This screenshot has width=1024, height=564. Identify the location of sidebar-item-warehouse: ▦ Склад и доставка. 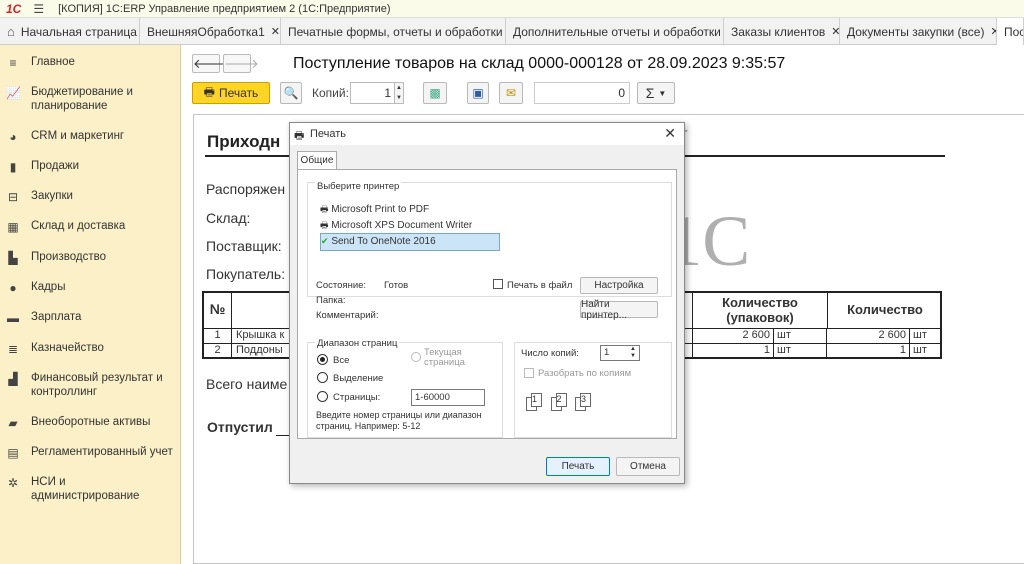
(65, 226).